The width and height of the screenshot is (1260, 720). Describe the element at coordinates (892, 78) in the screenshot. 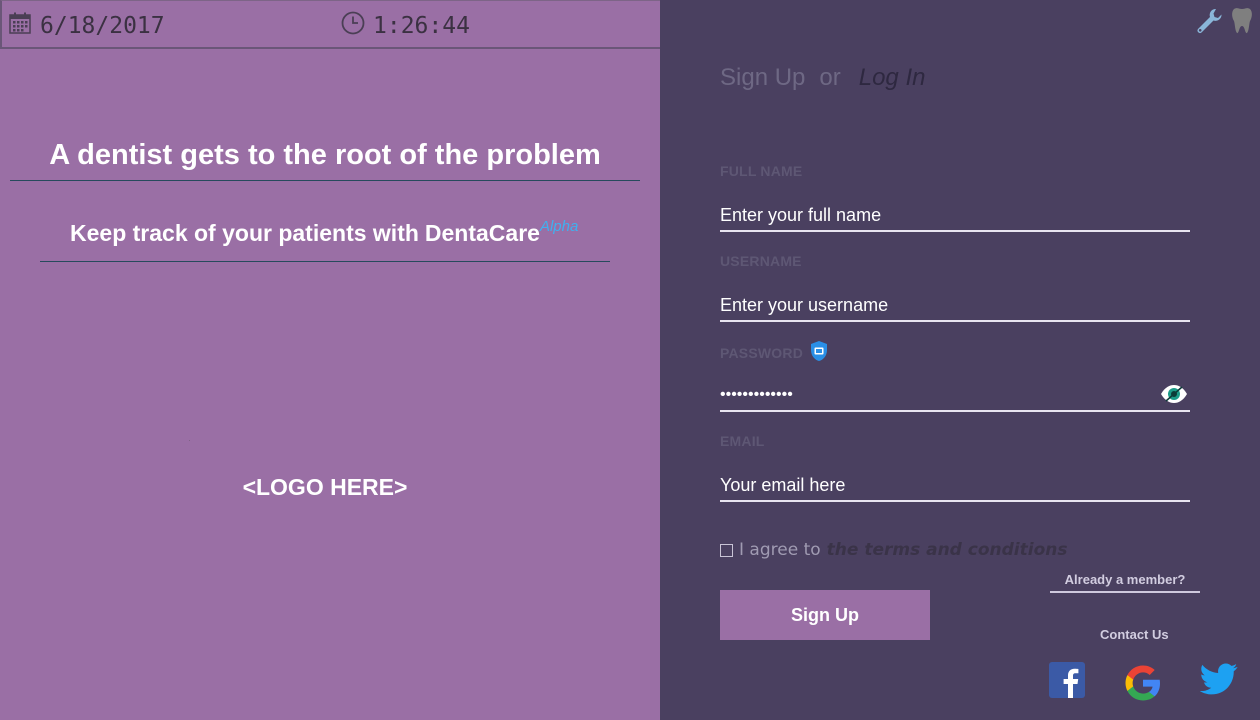

I see `tab-login: Log In` at that location.